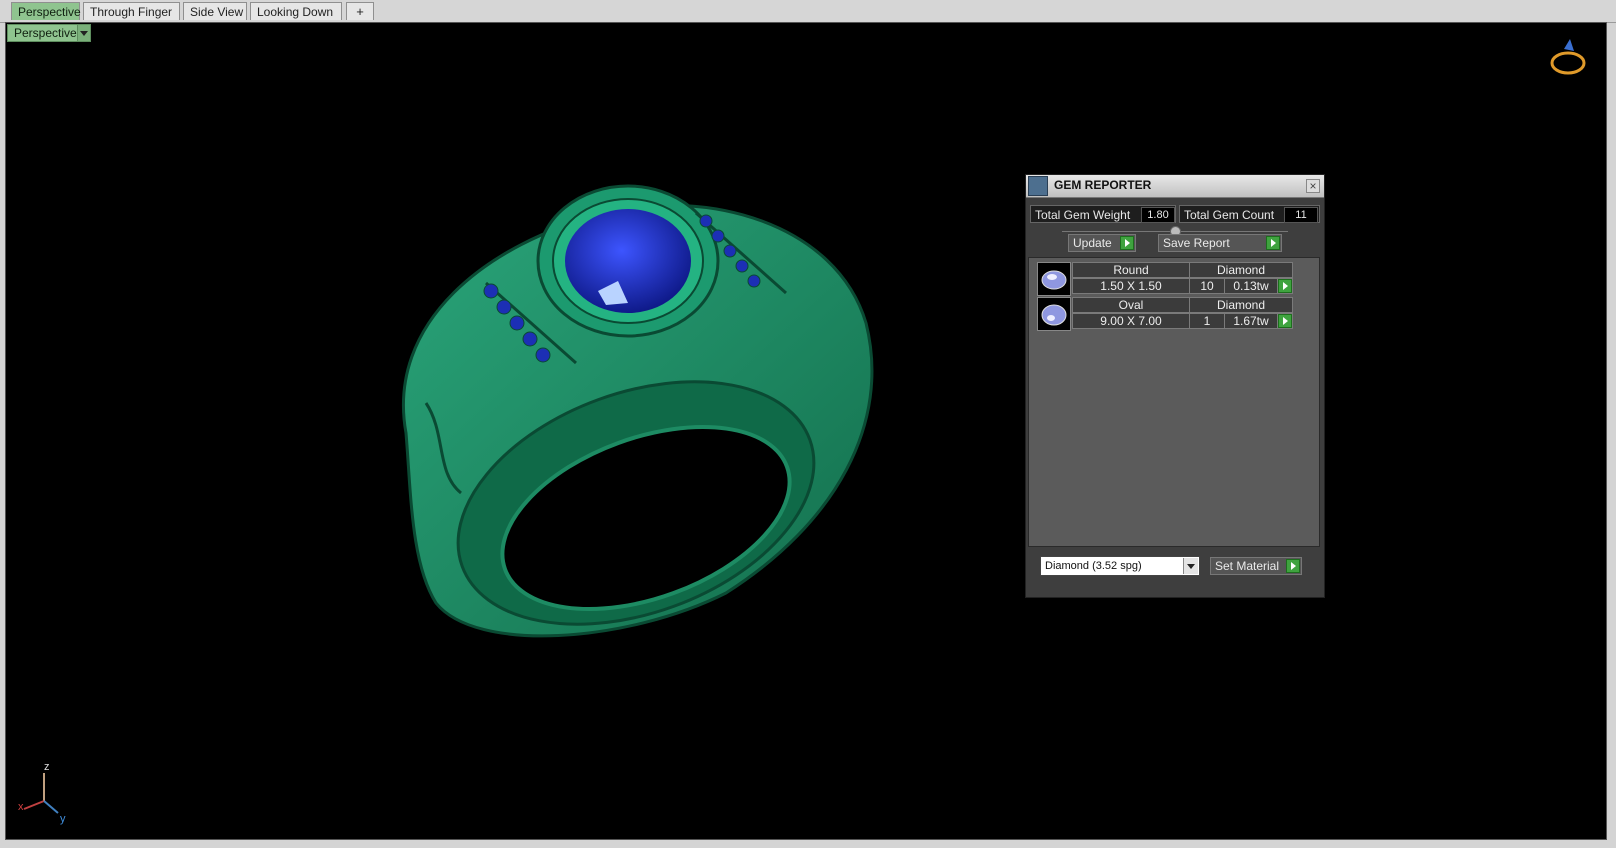  I want to click on view-mode-label: Perspective, so click(45, 33).